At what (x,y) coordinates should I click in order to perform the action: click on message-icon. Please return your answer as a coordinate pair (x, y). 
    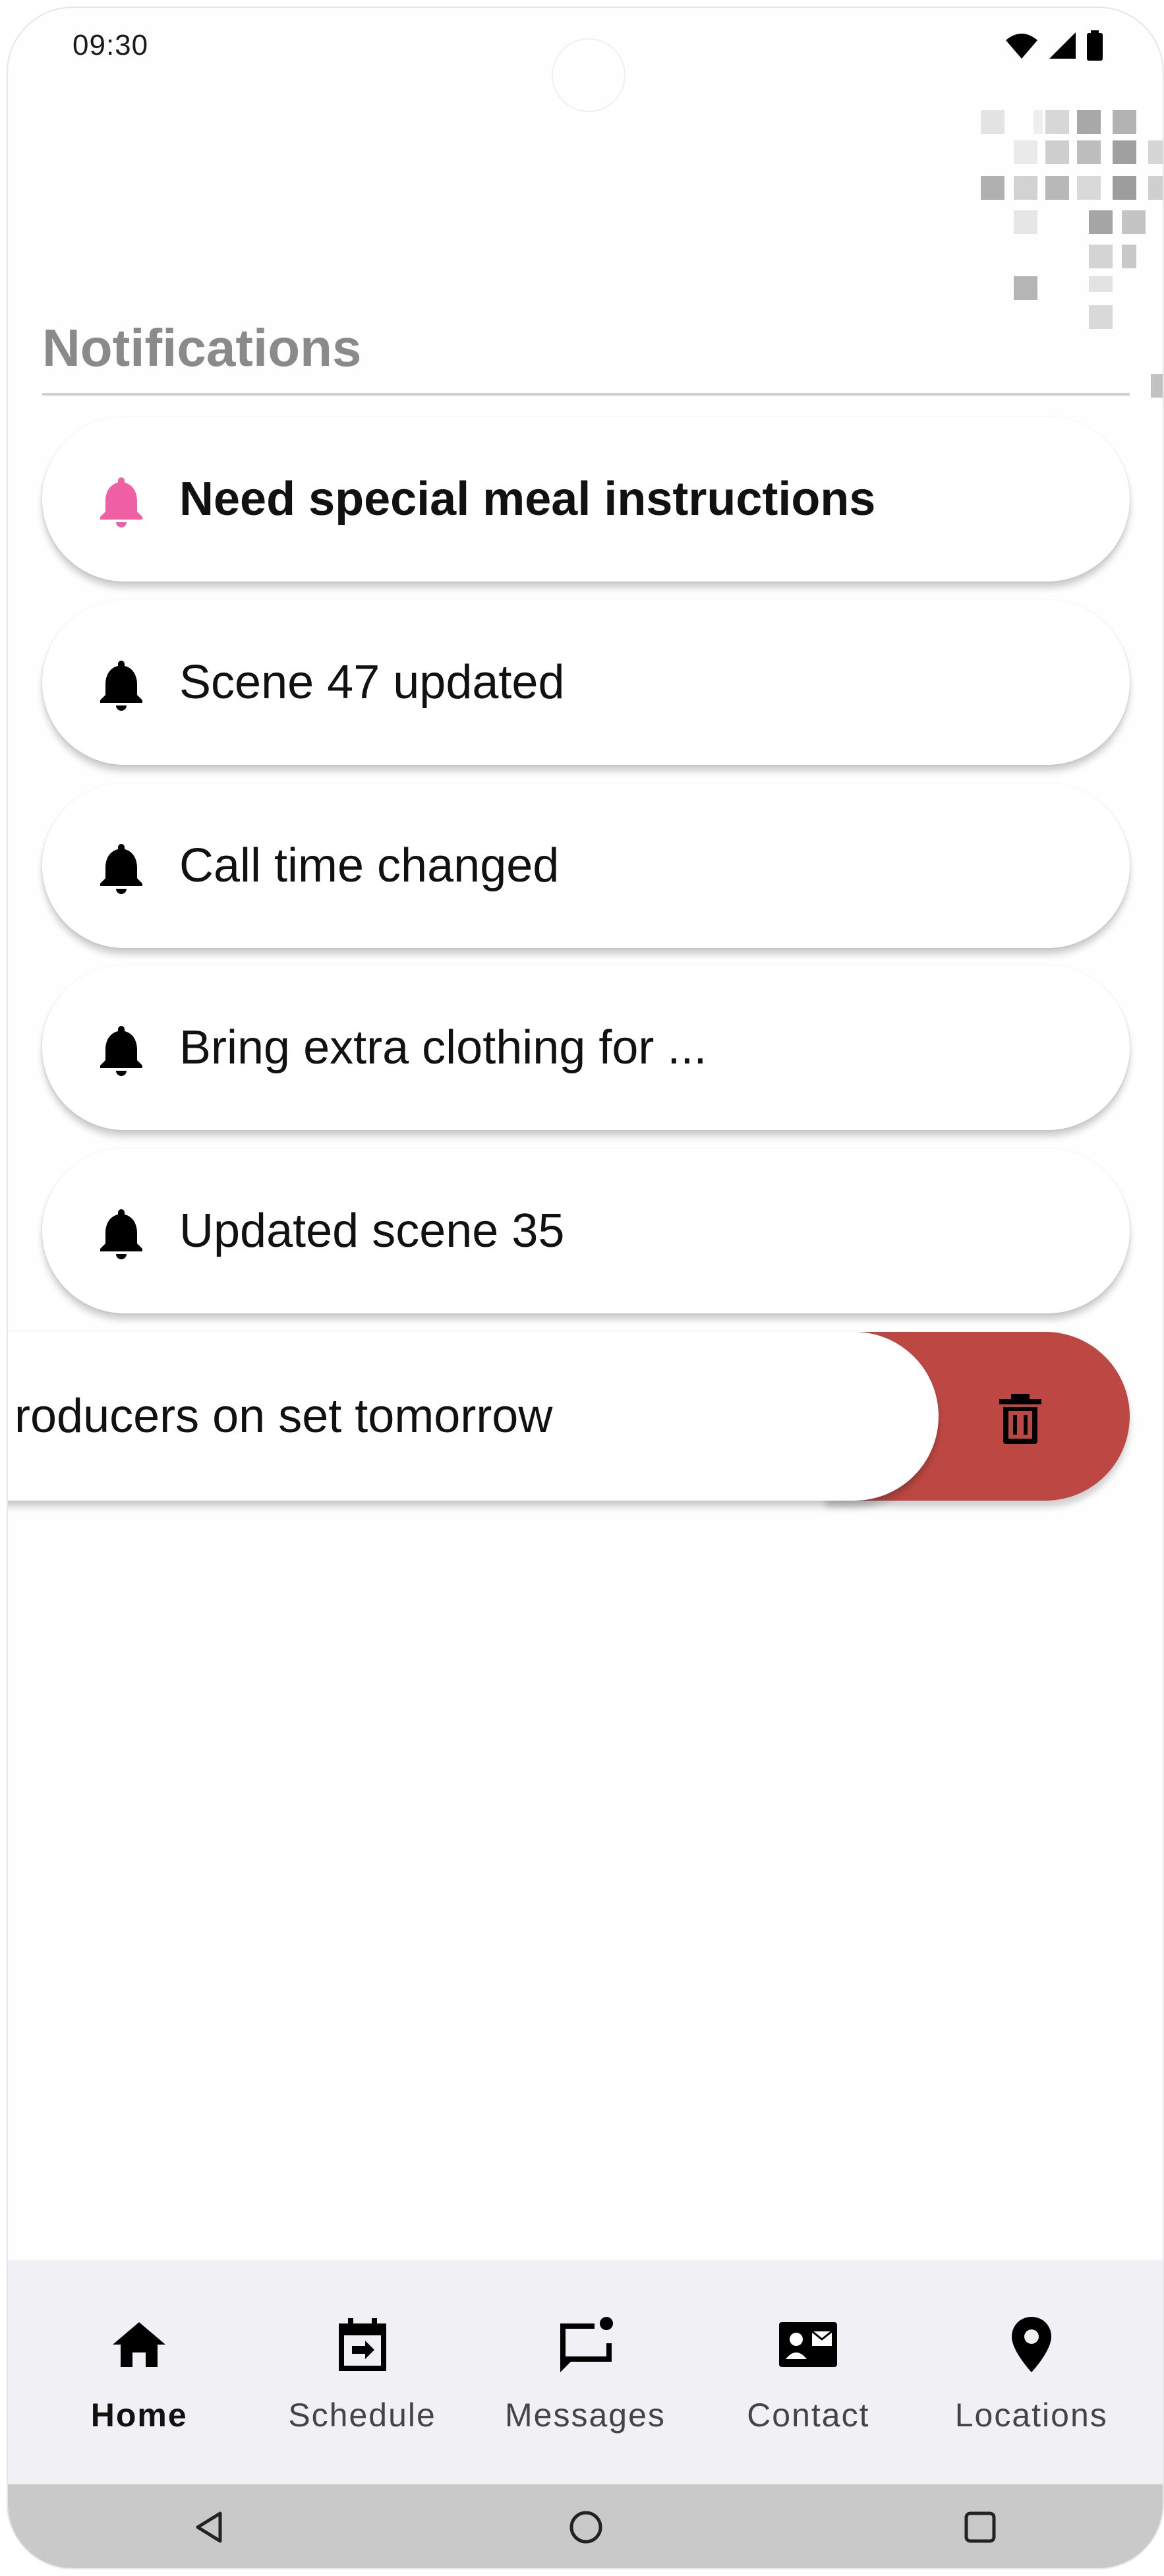
    Looking at the image, I should click on (586, 2344).